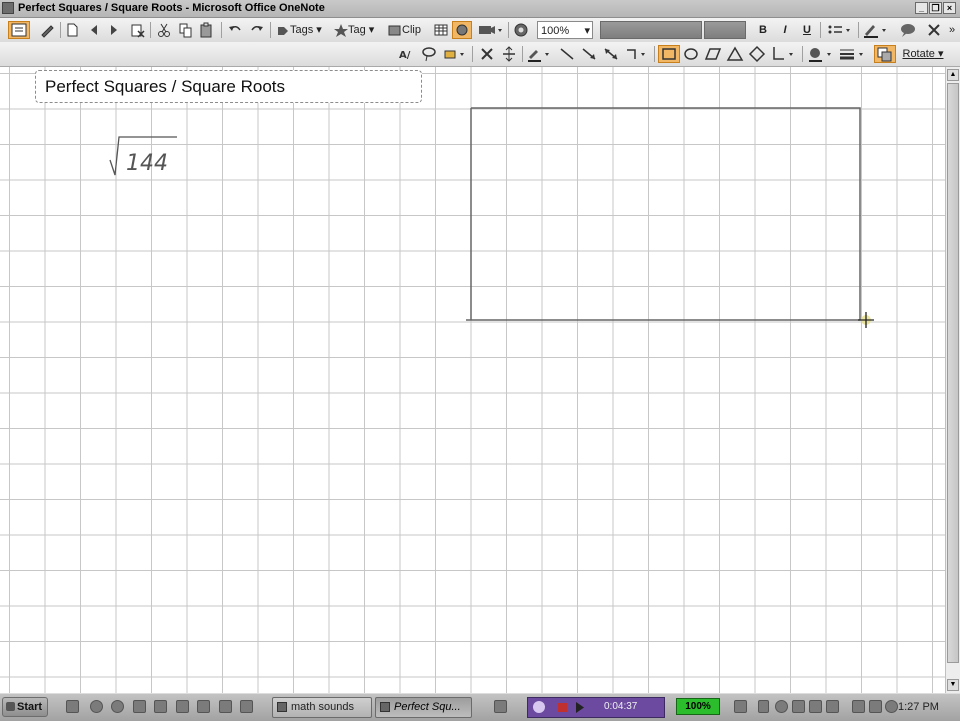  I want to click on messenger-icon, so click(117, 706).